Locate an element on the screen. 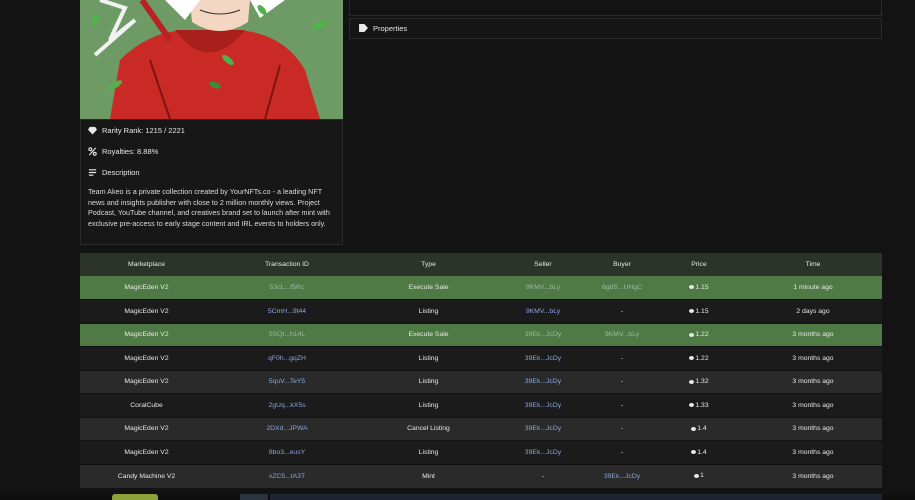 The image size is (915, 500). description-label: Description is located at coordinates (121, 172).